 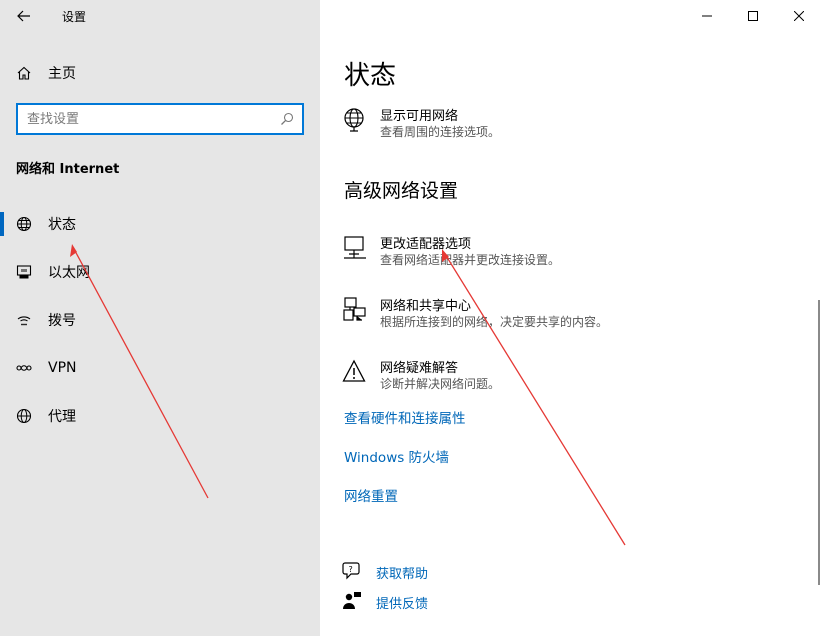 I want to click on warning-icon, so click(x=355, y=372).